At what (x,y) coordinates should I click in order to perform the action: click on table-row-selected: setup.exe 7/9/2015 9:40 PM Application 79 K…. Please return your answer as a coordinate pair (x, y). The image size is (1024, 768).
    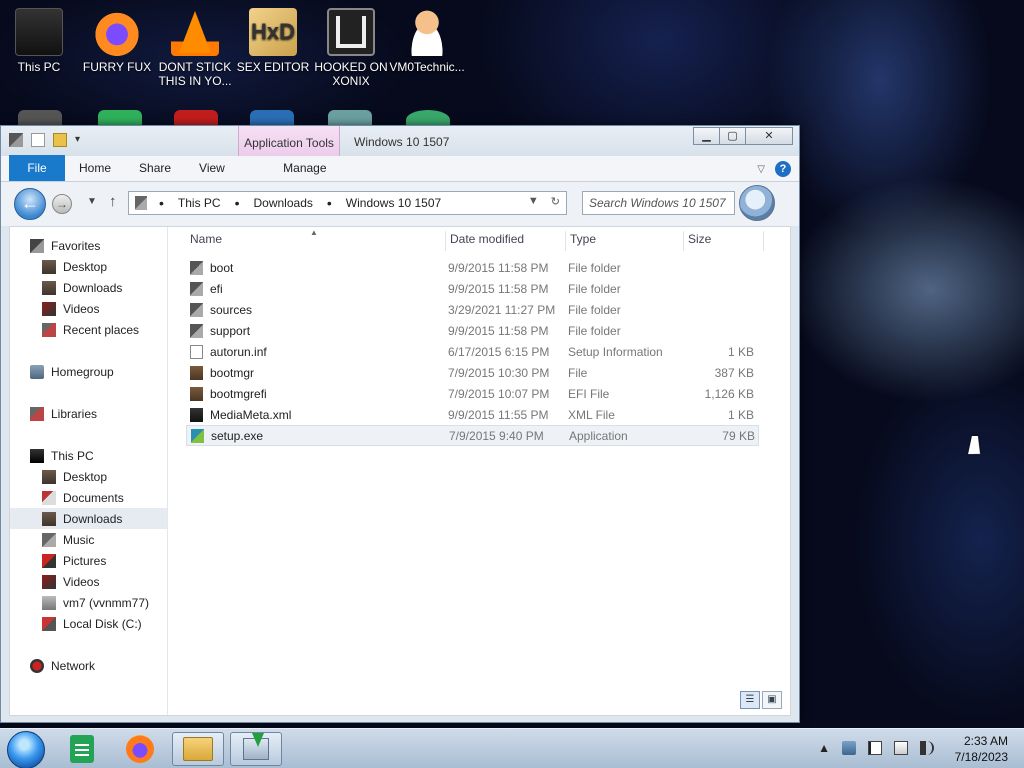
    Looking at the image, I should click on (472, 435).